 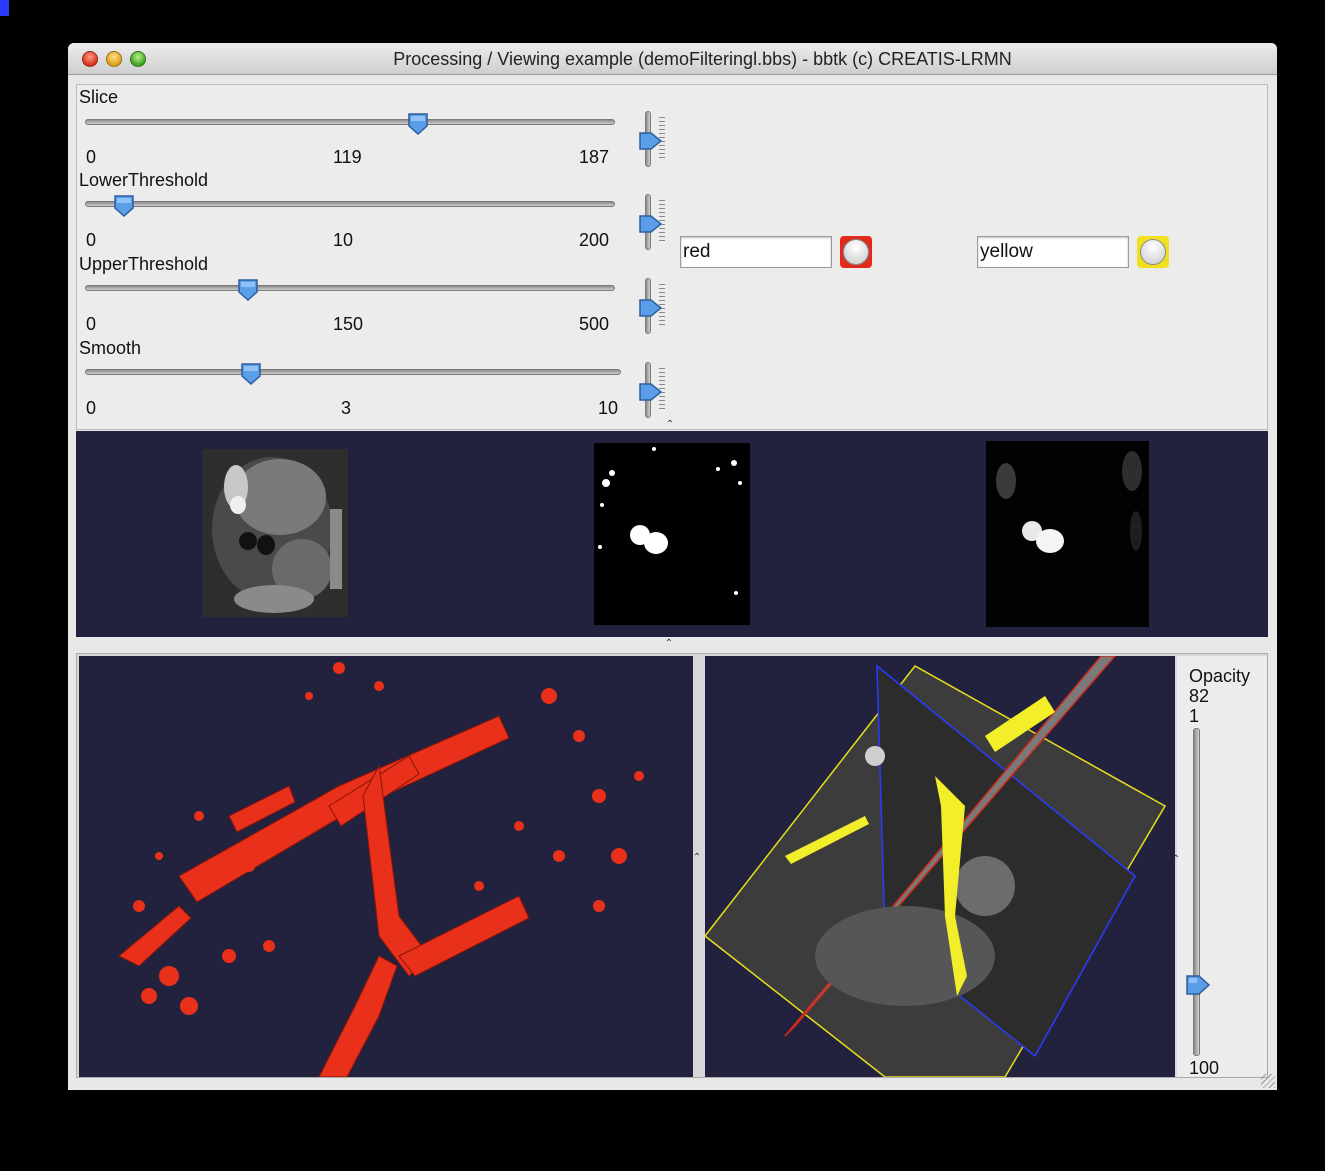 What do you see at coordinates (1153, 252) in the screenshot?
I see `yellow-color-picker-button` at bounding box center [1153, 252].